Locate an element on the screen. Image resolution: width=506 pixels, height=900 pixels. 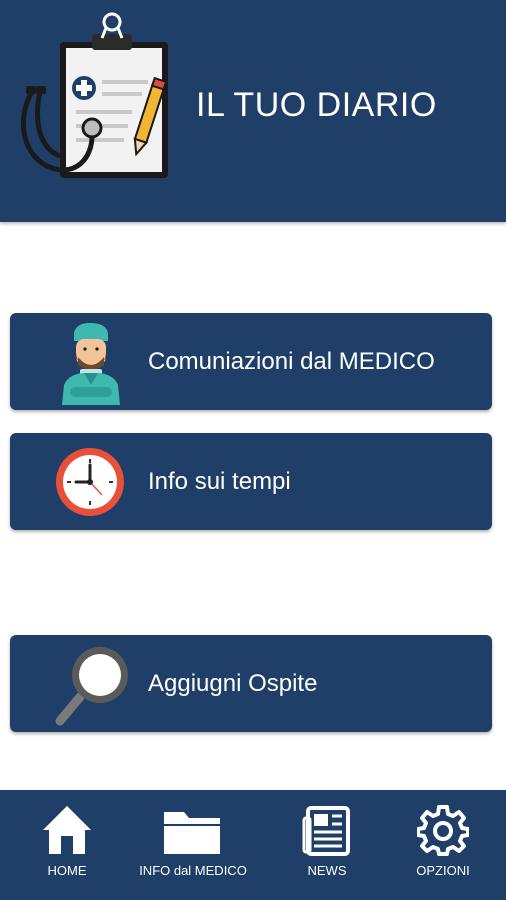
page-title: IL TUO DIARIO is located at coordinates (316, 105).